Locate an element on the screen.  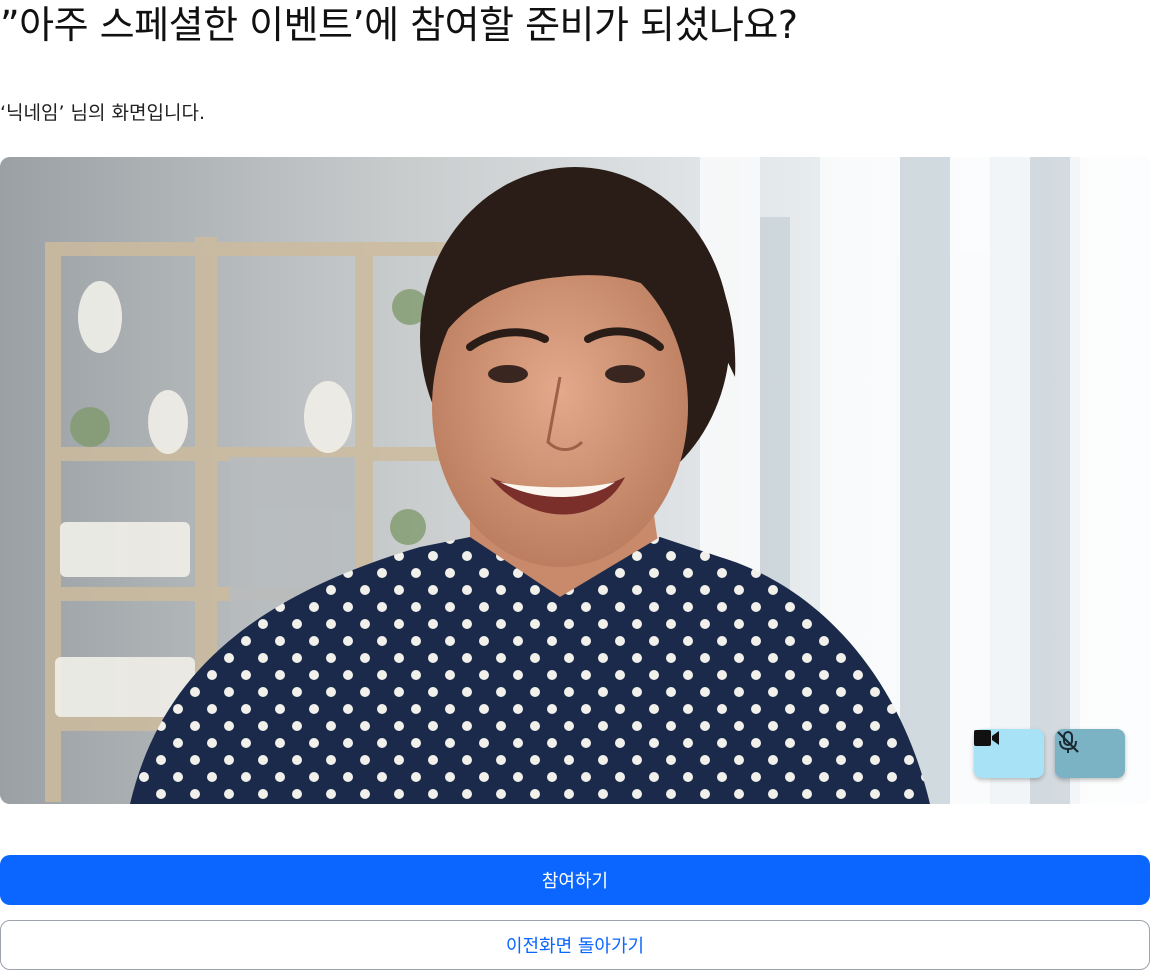
video-camera-icon is located at coordinates (986, 738).